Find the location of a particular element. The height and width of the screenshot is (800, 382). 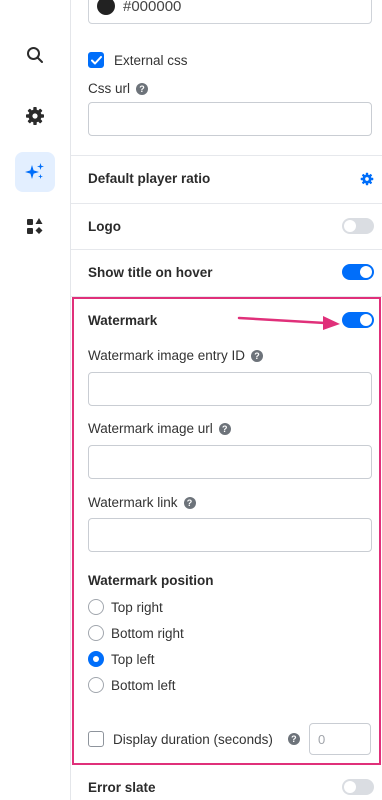

watermark-entry-id-label-row: Watermark image entry ID? is located at coordinates (176, 356).